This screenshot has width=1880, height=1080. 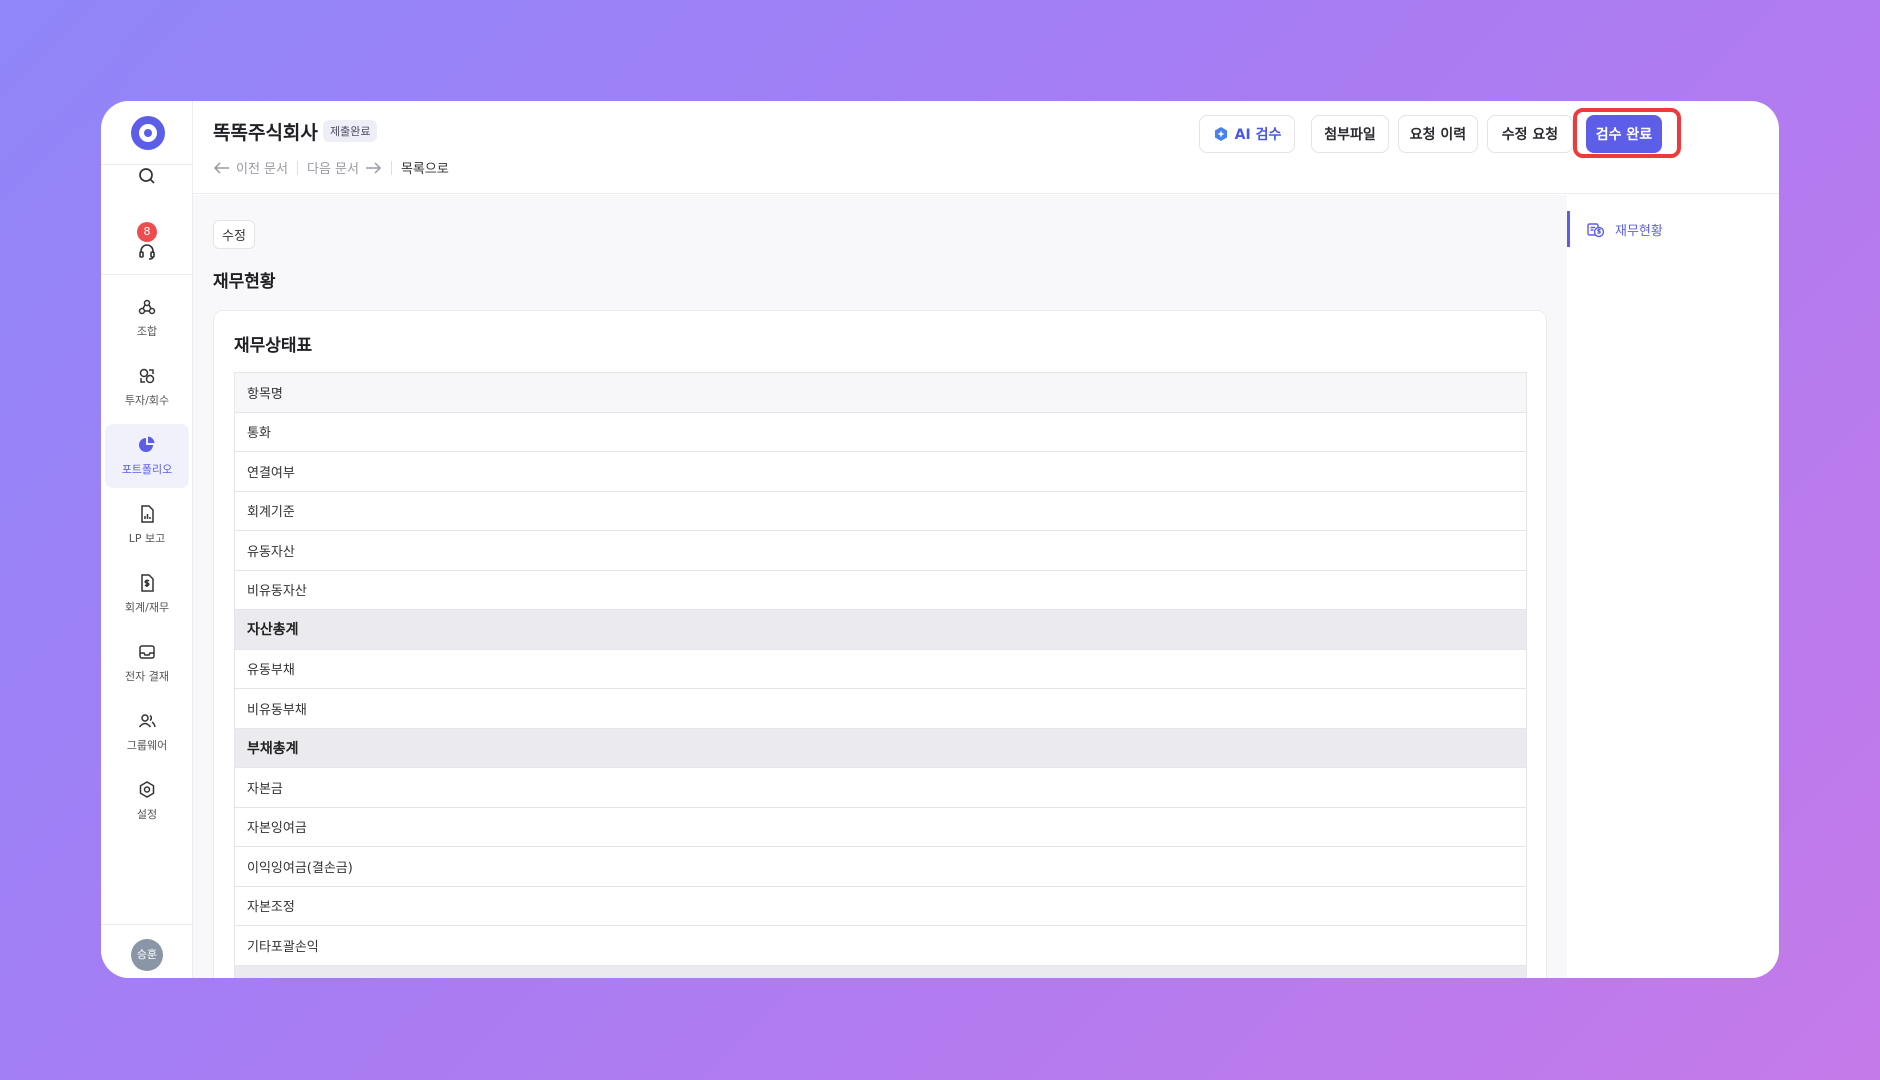 I want to click on sidebar-item-label: 투자/회수, so click(x=147, y=400).